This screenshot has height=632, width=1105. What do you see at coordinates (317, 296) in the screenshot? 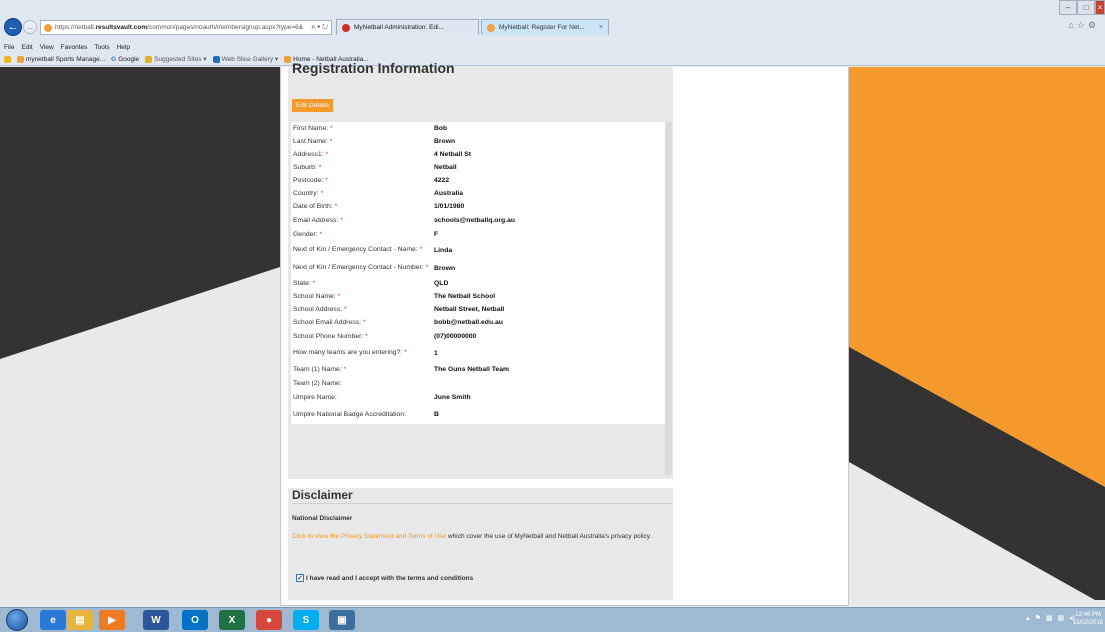
I see `field-label: School Name: *` at bounding box center [317, 296].